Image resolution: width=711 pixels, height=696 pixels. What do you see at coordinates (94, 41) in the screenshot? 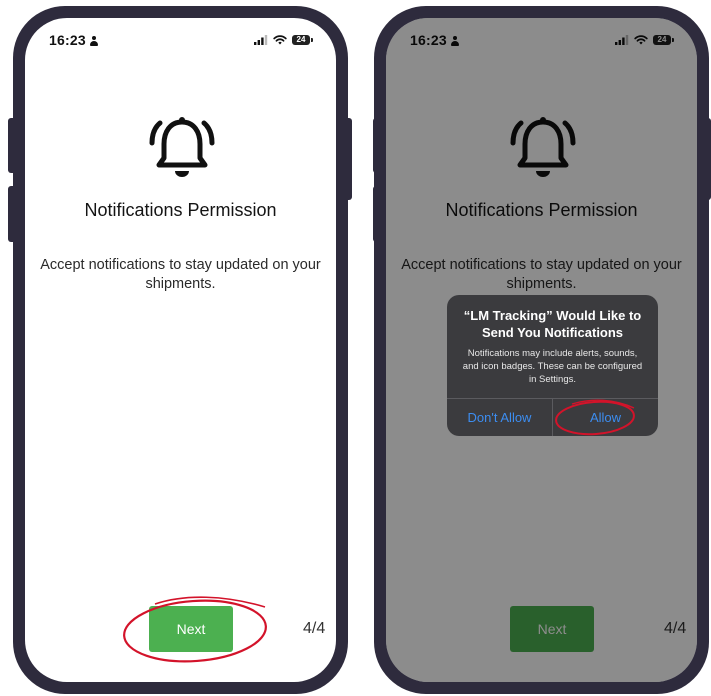
I see `person-icon` at bounding box center [94, 41].